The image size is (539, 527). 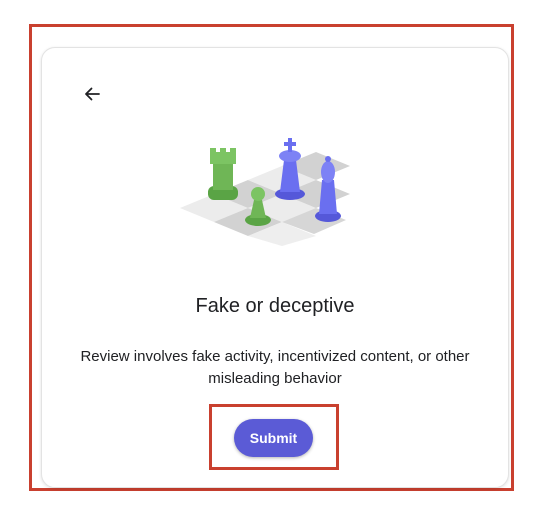 I want to click on arrow-left-icon, so click(x=92, y=94).